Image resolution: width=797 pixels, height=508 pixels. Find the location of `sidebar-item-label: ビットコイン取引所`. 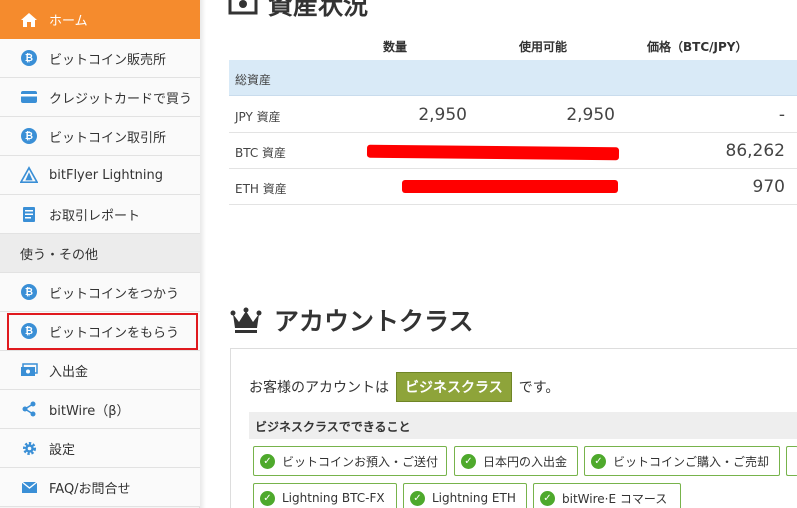

sidebar-item-label: ビットコイン取引所 is located at coordinates (108, 138).